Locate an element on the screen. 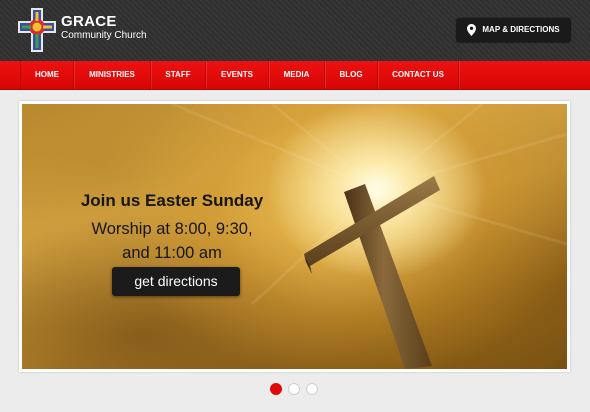 The width and height of the screenshot is (590, 412). get-directions-button: get directions is located at coordinates (176, 281).